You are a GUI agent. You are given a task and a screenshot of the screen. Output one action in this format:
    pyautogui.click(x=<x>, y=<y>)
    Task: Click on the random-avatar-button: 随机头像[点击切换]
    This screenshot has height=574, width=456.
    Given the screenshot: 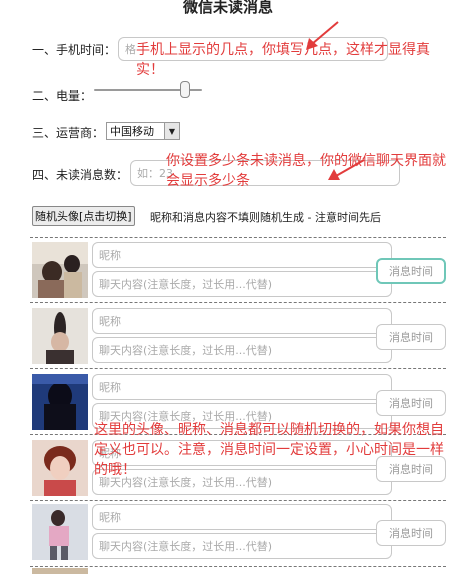 What is the action you would take?
    pyautogui.click(x=83, y=216)
    